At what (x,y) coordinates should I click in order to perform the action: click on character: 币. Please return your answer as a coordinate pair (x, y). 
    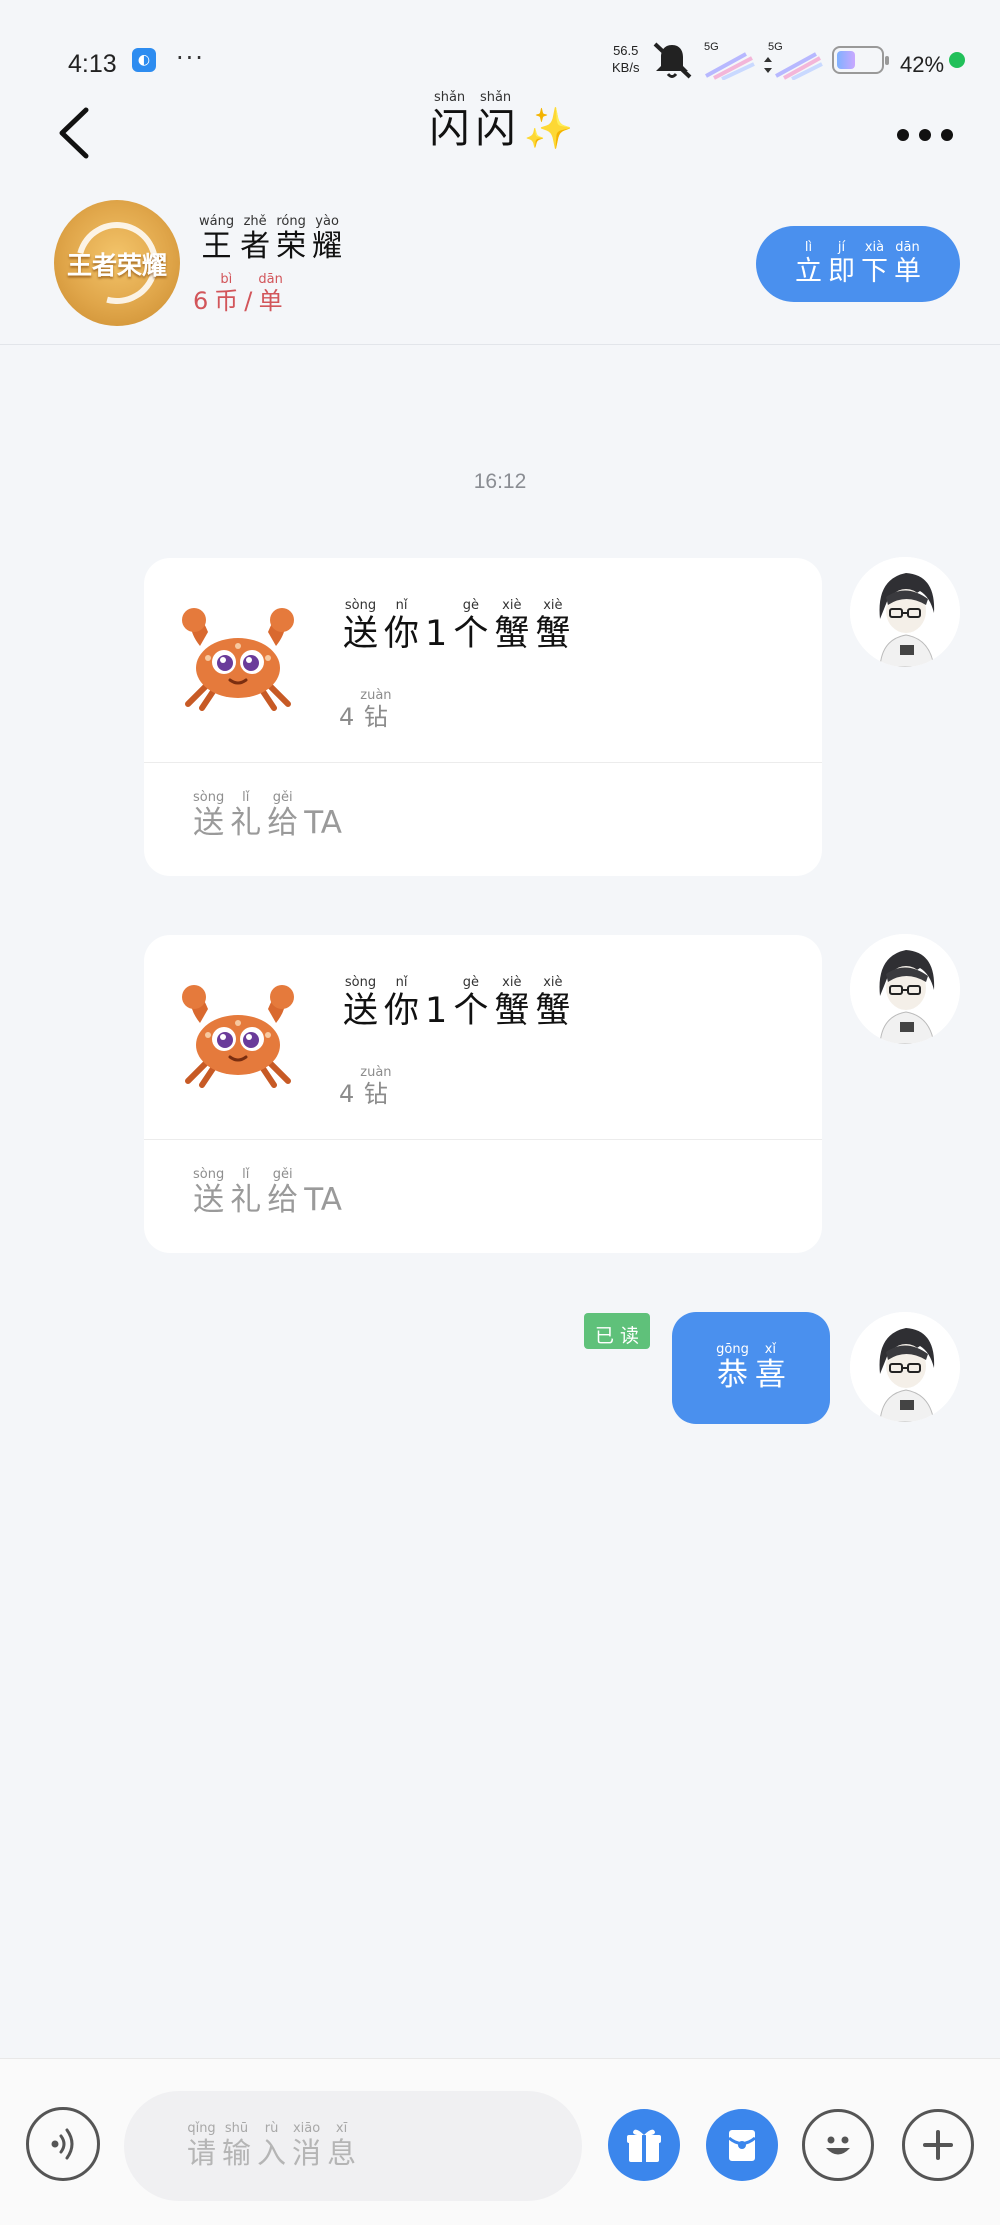
    Looking at the image, I should click on (226, 301).